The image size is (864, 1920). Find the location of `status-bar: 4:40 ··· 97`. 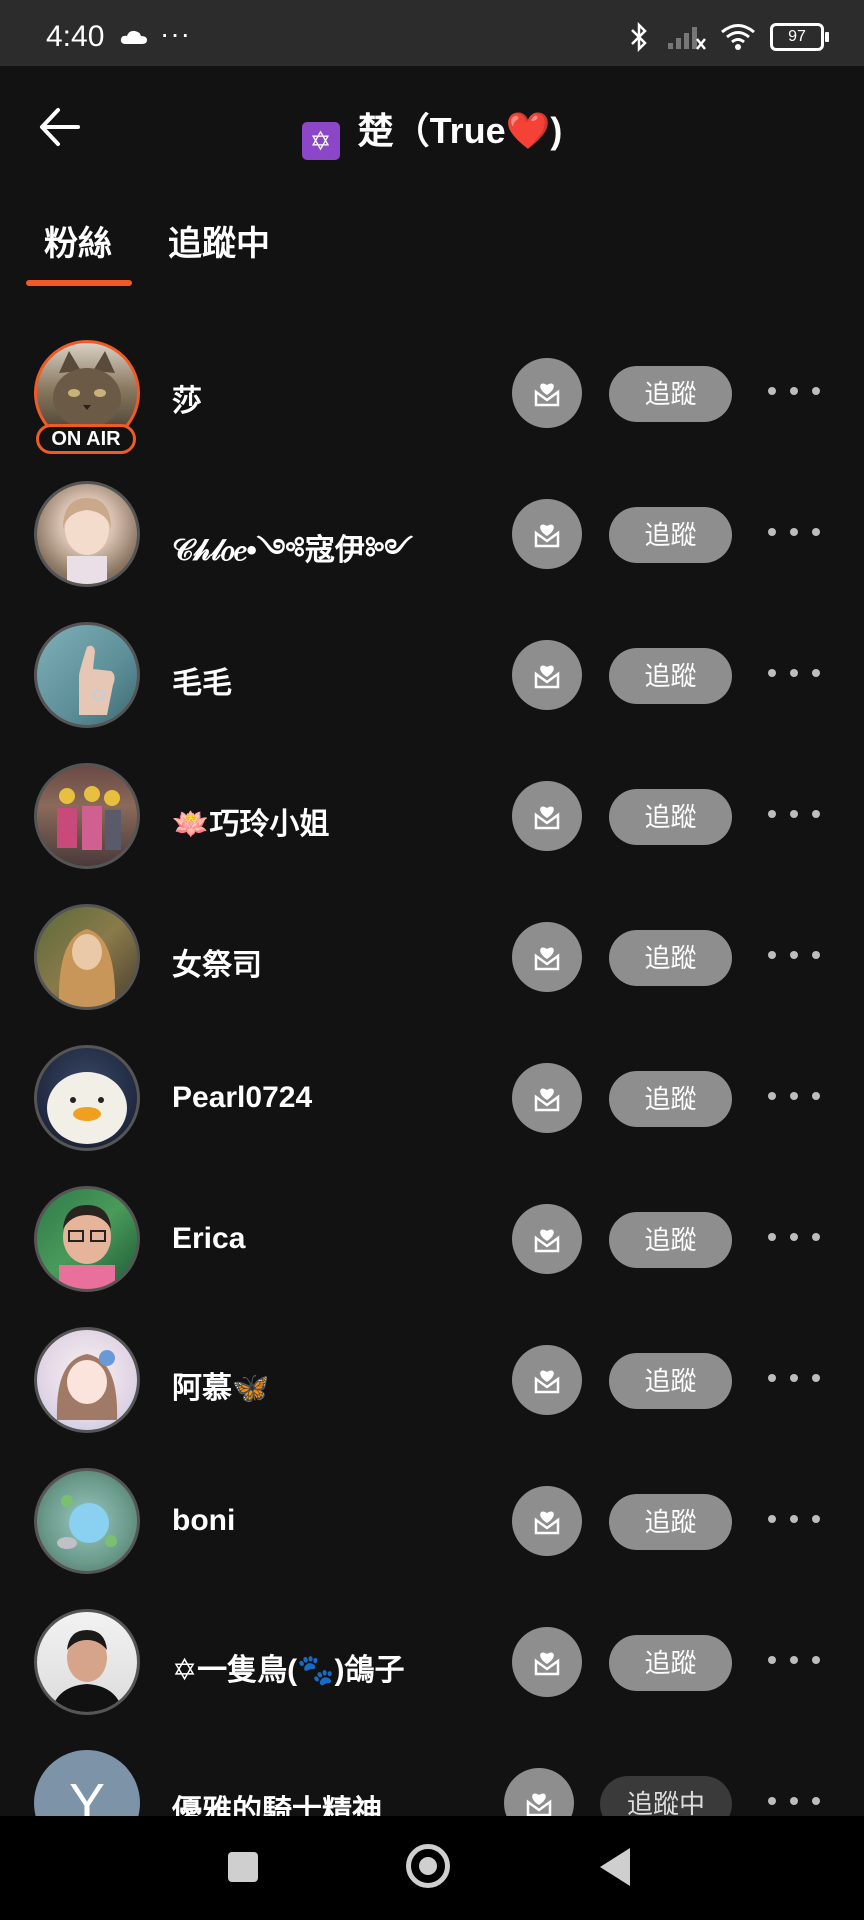

status-bar: 4:40 ··· 97 is located at coordinates (432, 33).